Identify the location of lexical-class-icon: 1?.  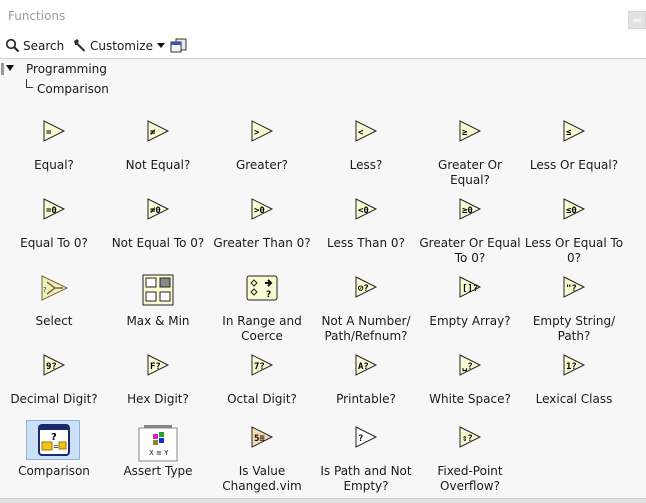
(574, 367).